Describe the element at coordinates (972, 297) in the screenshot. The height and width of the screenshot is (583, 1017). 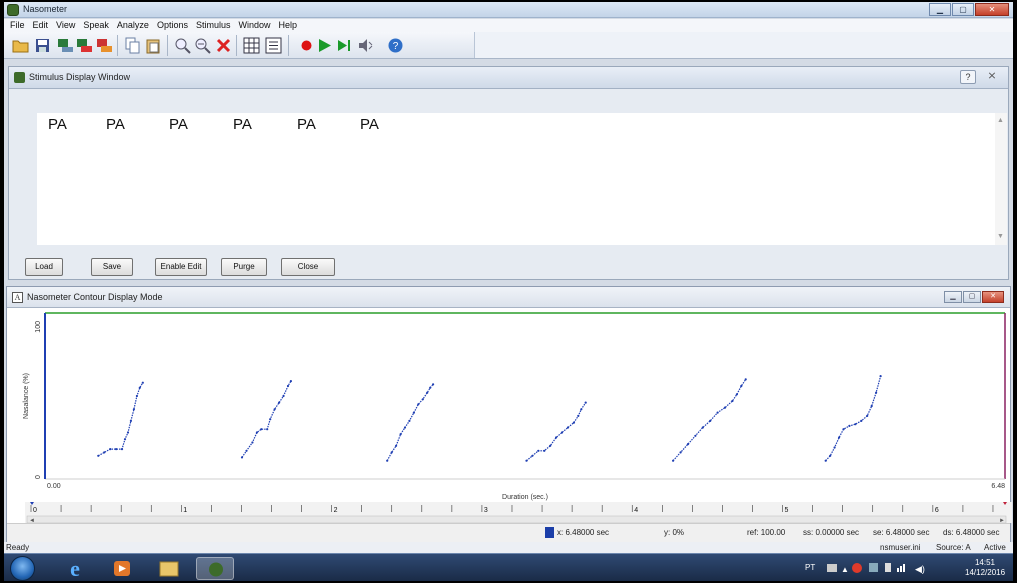
I see `contour-maximize-button: ▢` at that location.